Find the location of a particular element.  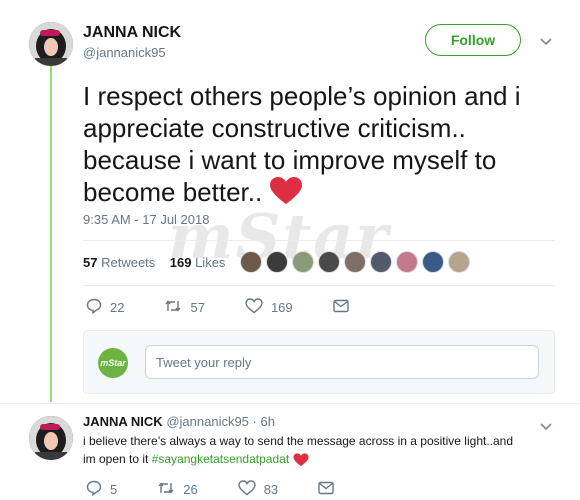

retweets-stat: 57 Retweets is located at coordinates (119, 262).